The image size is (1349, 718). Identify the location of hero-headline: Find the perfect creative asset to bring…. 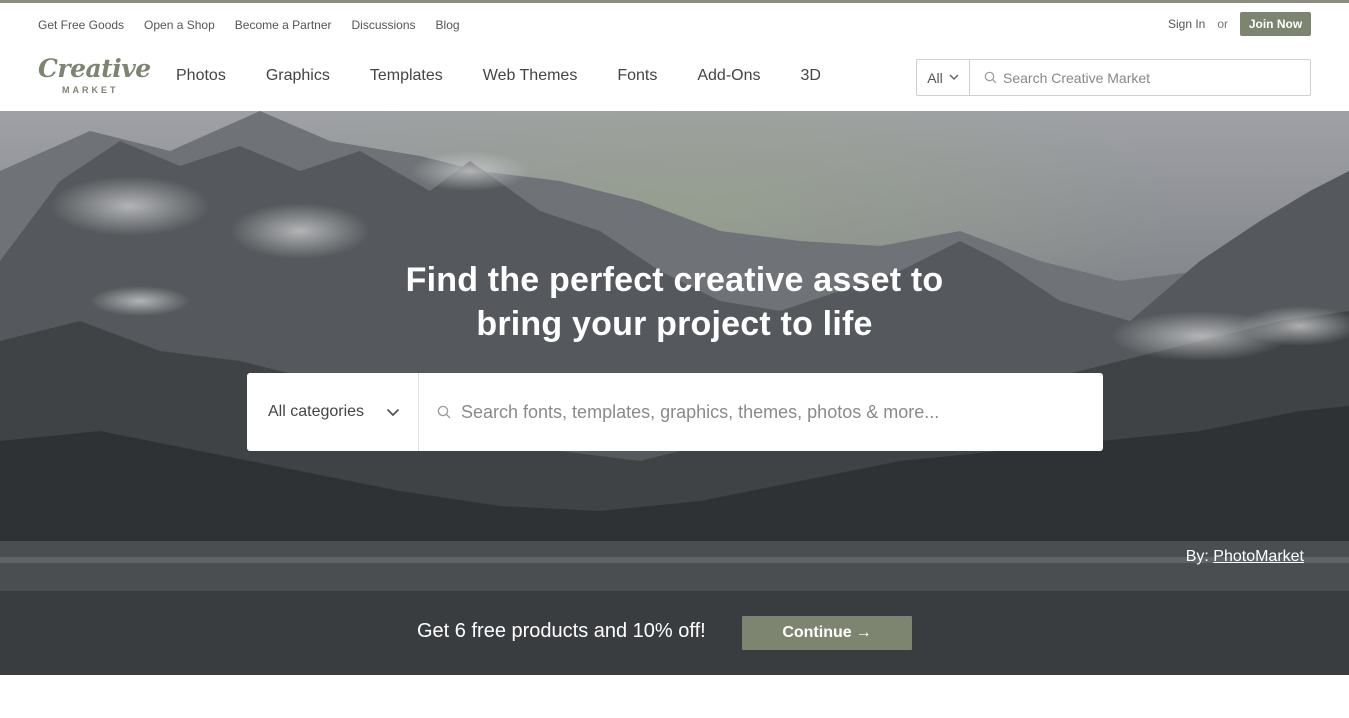
(674, 302).